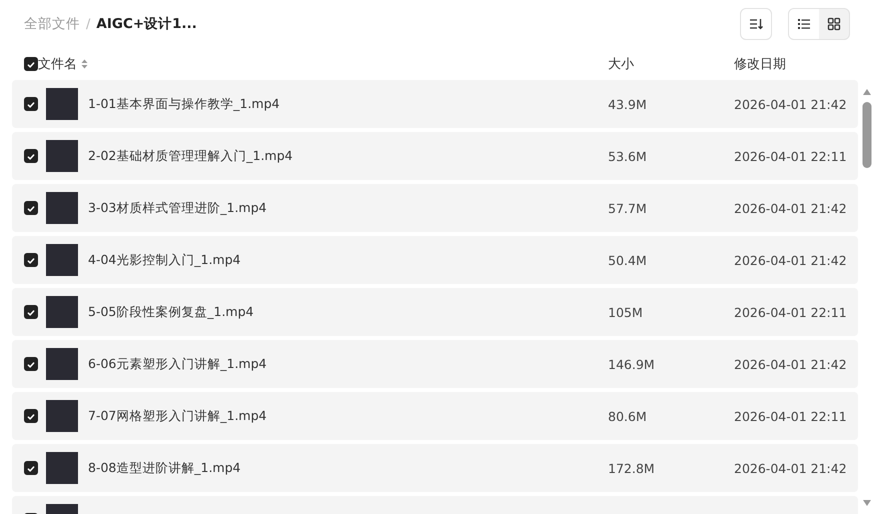 Image resolution: width=874 pixels, height=514 pixels. I want to click on file-name: 5-05阶段性案例复盘_1.mp4, so click(171, 312).